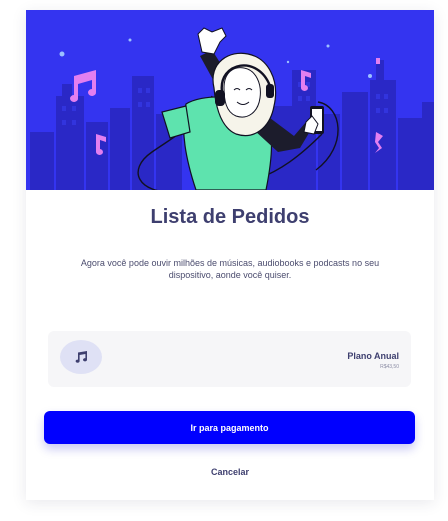 This screenshot has height=521, width=448. I want to click on plan-icon-badge, so click(81, 357).